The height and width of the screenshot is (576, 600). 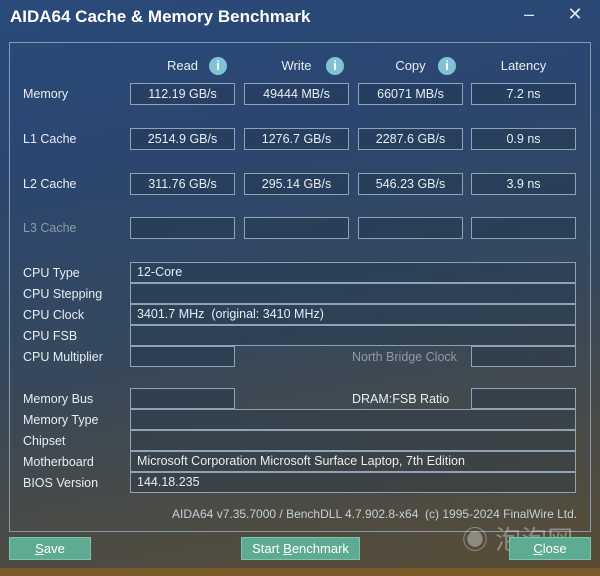 What do you see at coordinates (353, 314) in the screenshot?
I see `cpu-clock-value: 3401.7 MHz (original: 3410 MHz)` at bounding box center [353, 314].